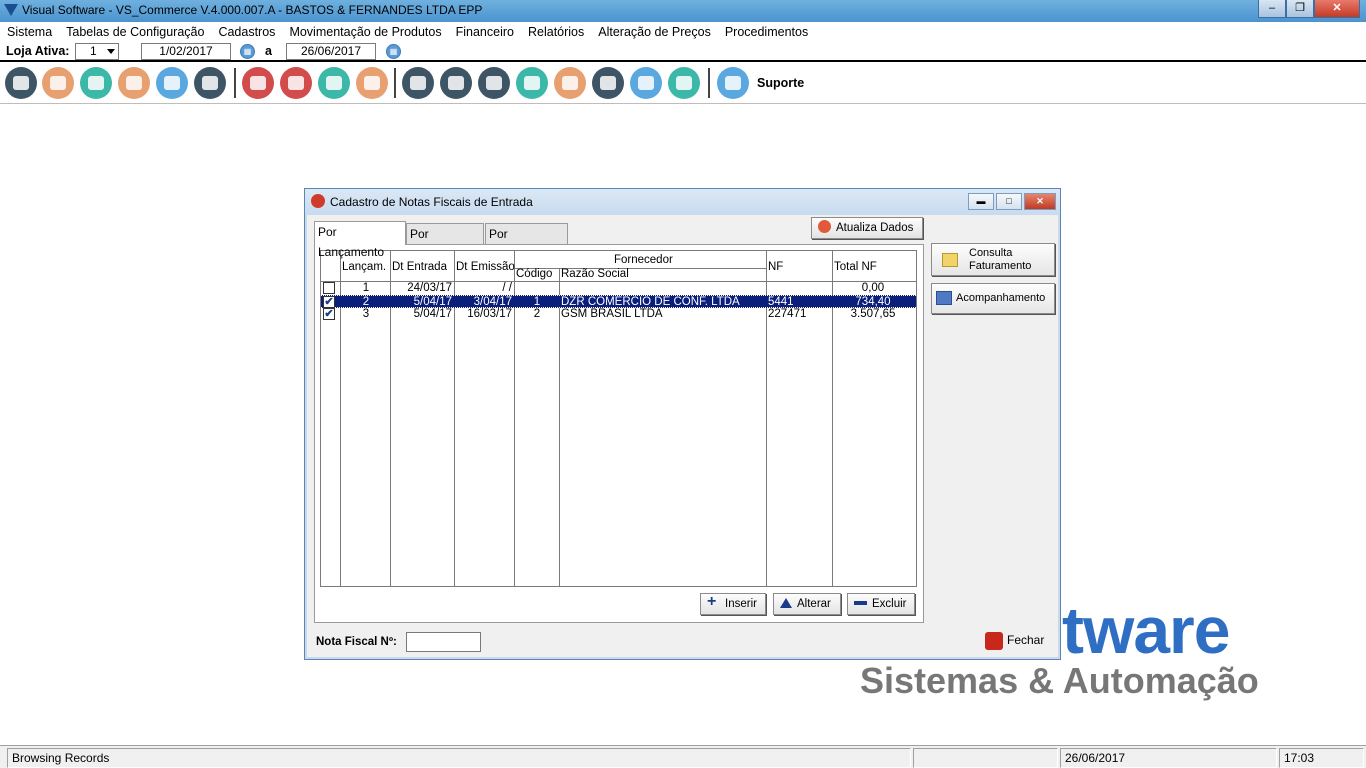  I want to click on acompanhamento-button: Acompanhamento, so click(993, 298).